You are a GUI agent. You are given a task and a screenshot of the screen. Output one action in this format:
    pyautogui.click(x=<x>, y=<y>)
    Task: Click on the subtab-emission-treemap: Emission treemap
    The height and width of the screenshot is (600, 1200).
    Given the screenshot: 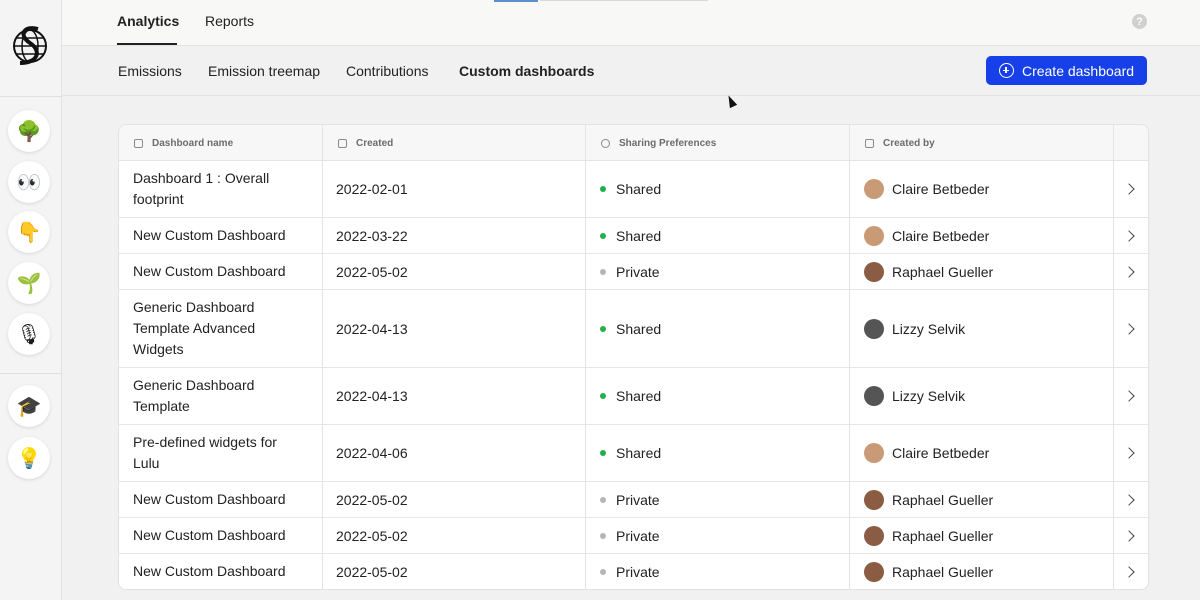 What is the action you would take?
    pyautogui.click(x=264, y=71)
    